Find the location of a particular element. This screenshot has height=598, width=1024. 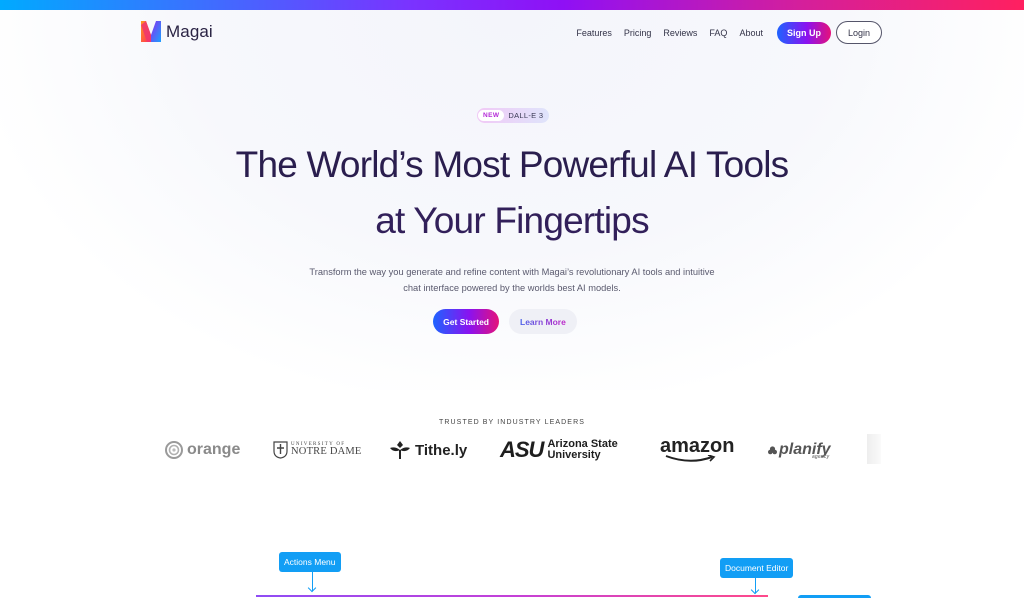

logo-orange: orange is located at coordinates (202, 450).